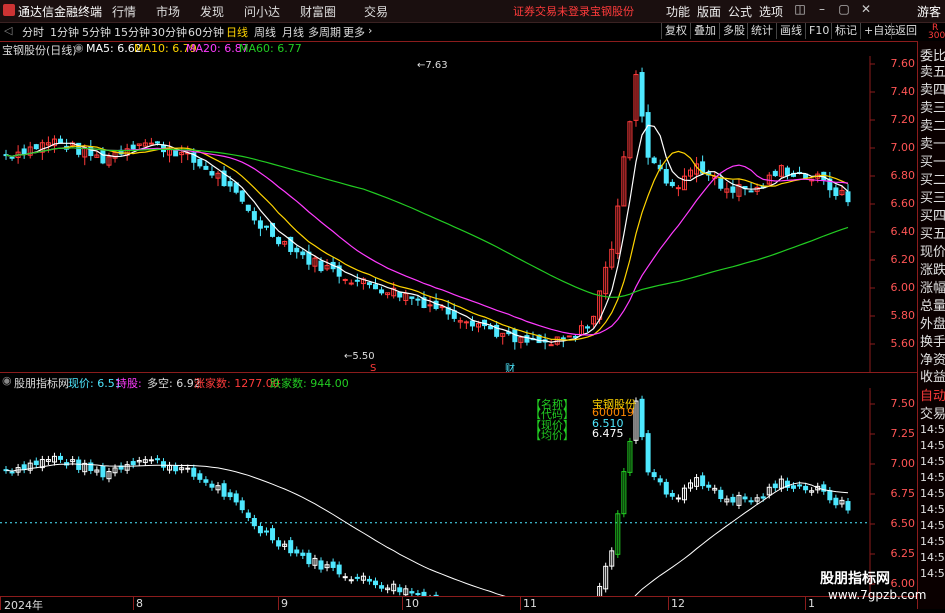 Image resolution: width=945 pixels, height=613 pixels. Describe the element at coordinates (139, 603) in the screenshot. I see `x-label-aug: 8` at that location.